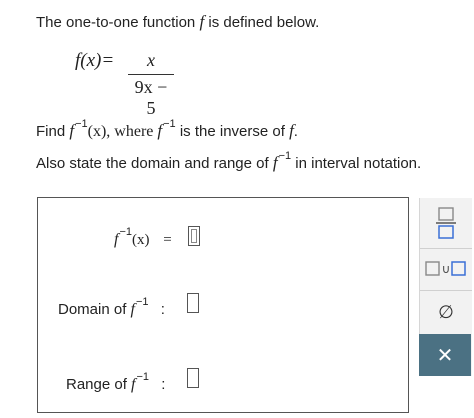 Image resolution: width=474 pixels, height=418 pixels. I want to click on range-label: Range of f−1 :, so click(115, 382).